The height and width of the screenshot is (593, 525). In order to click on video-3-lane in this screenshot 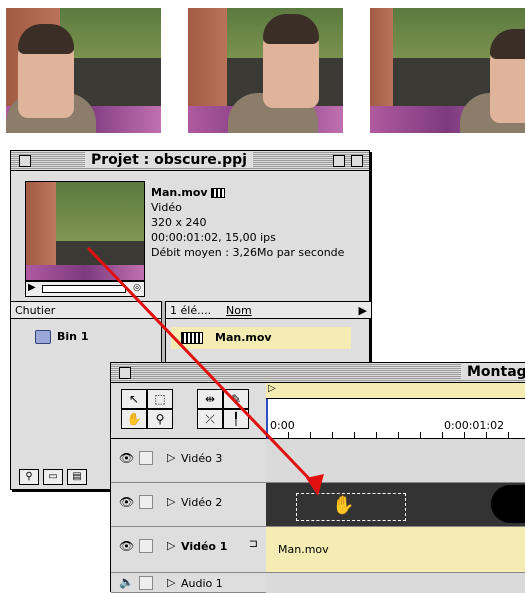, I will do `click(395, 461)`.